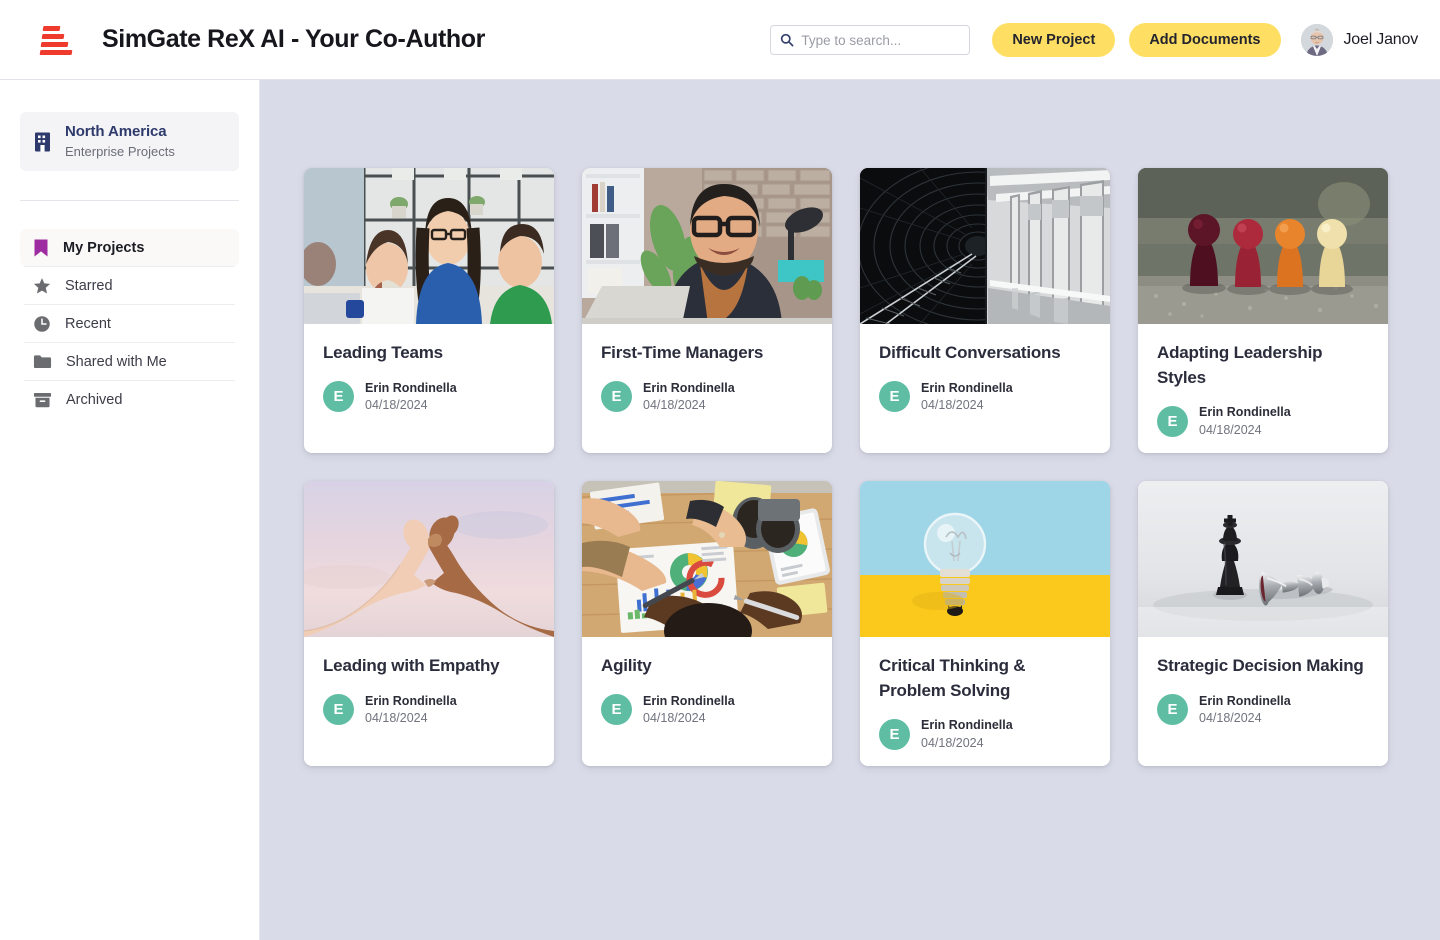  What do you see at coordinates (383, 352) in the screenshot?
I see `card-title: Leading Teams` at bounding box center [383, 352].